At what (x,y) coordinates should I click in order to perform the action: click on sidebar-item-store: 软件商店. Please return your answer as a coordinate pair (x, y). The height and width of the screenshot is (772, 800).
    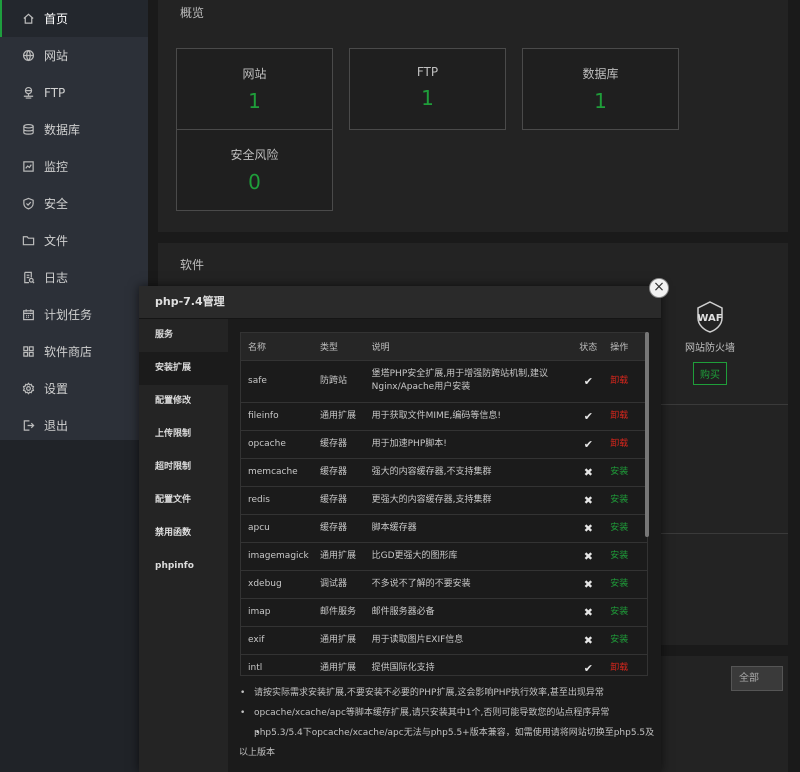
    Looking at the image, I should click on (74, 351).